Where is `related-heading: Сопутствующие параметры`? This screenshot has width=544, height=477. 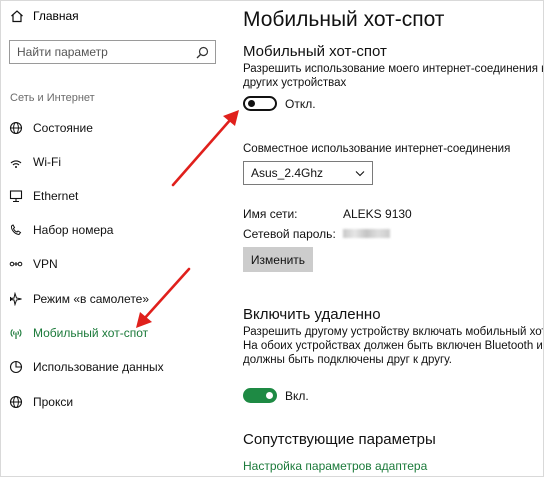
related-heading: Сопутствующие параметры is located at coordinates (339, 439).